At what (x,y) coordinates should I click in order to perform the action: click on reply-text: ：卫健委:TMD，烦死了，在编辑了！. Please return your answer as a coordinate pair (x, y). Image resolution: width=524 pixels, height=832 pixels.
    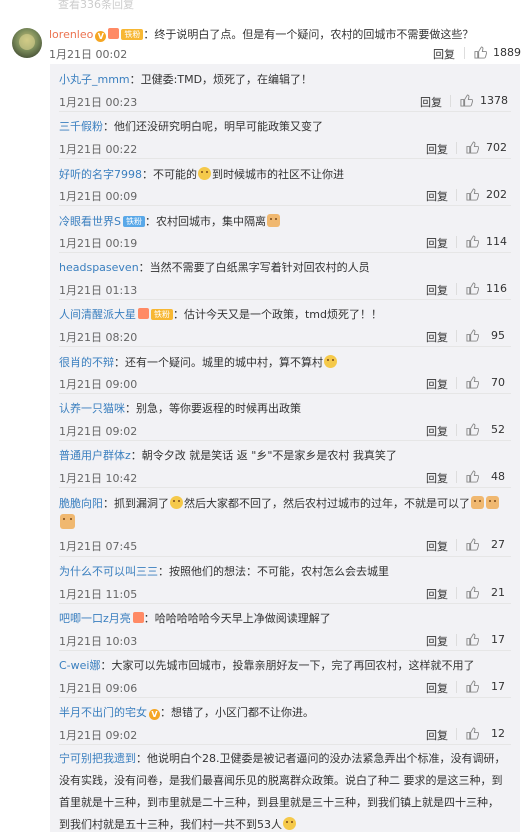
    Looking at the image, I should click on (221, 79).